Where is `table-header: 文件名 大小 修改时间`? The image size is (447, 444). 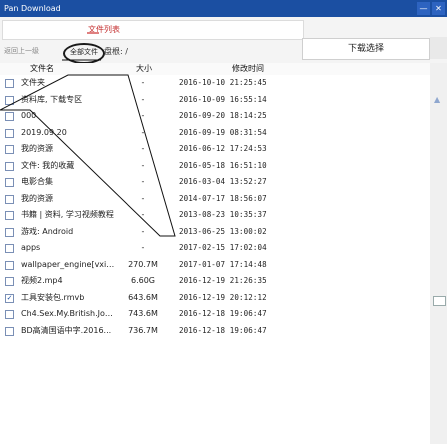 table-header: 文件名 大小 修改时间 is located at coordinates (223, 69).